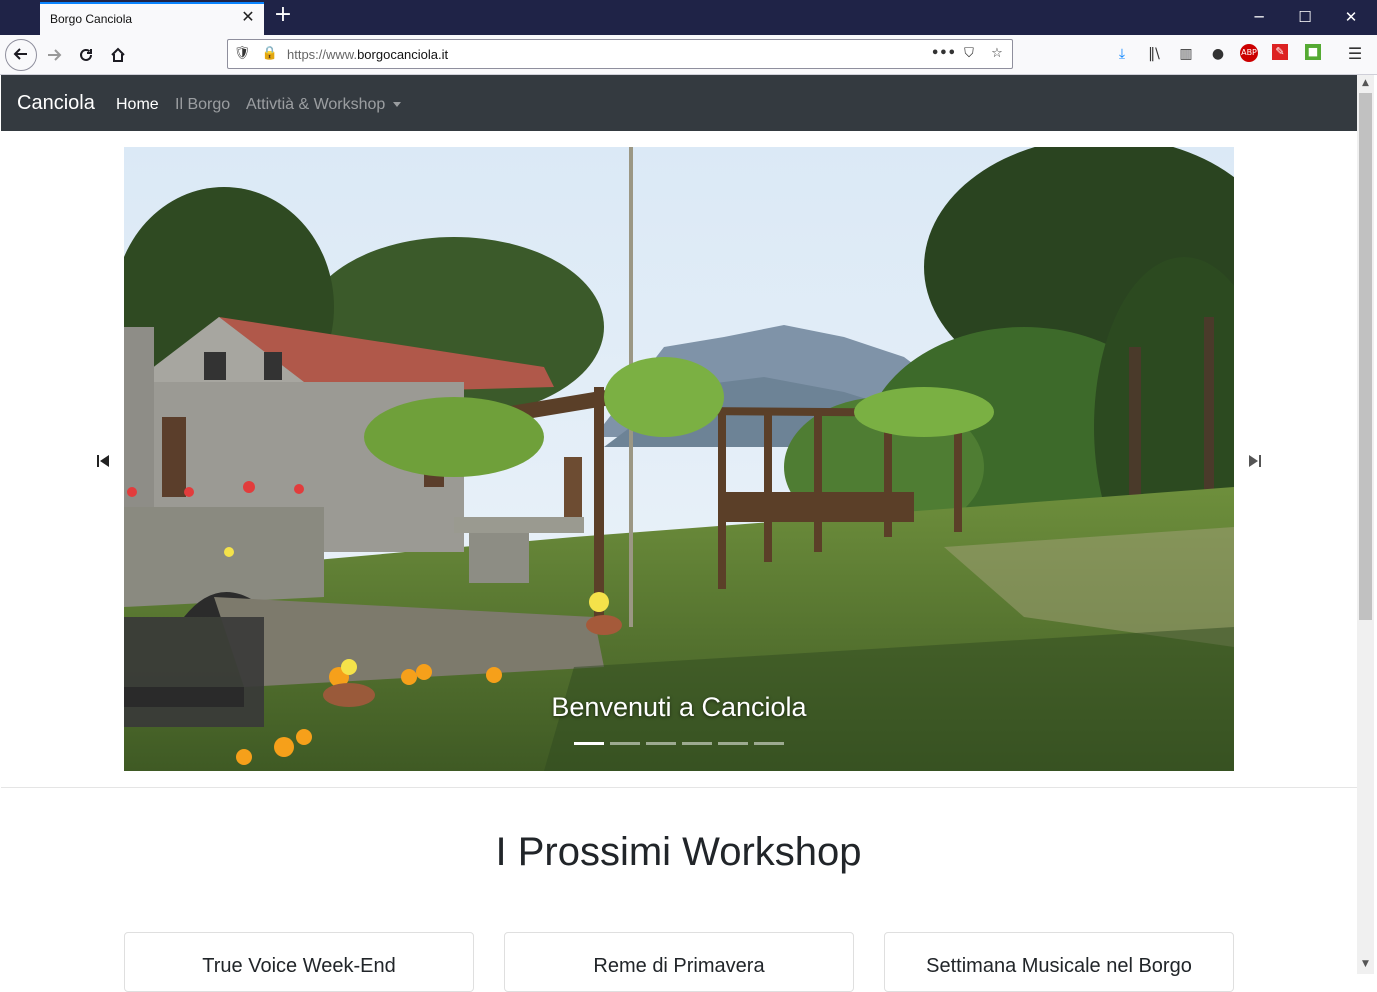 Image resolution: width=1377 pixels, height=992 pixels. What do you see at coordinates (620, 54) in the screenshot?
I see `url-bar: 🛡 🔒 https://www.borgocanciola.it ••• ⛉ ☆` at bounding box center [620, 54].